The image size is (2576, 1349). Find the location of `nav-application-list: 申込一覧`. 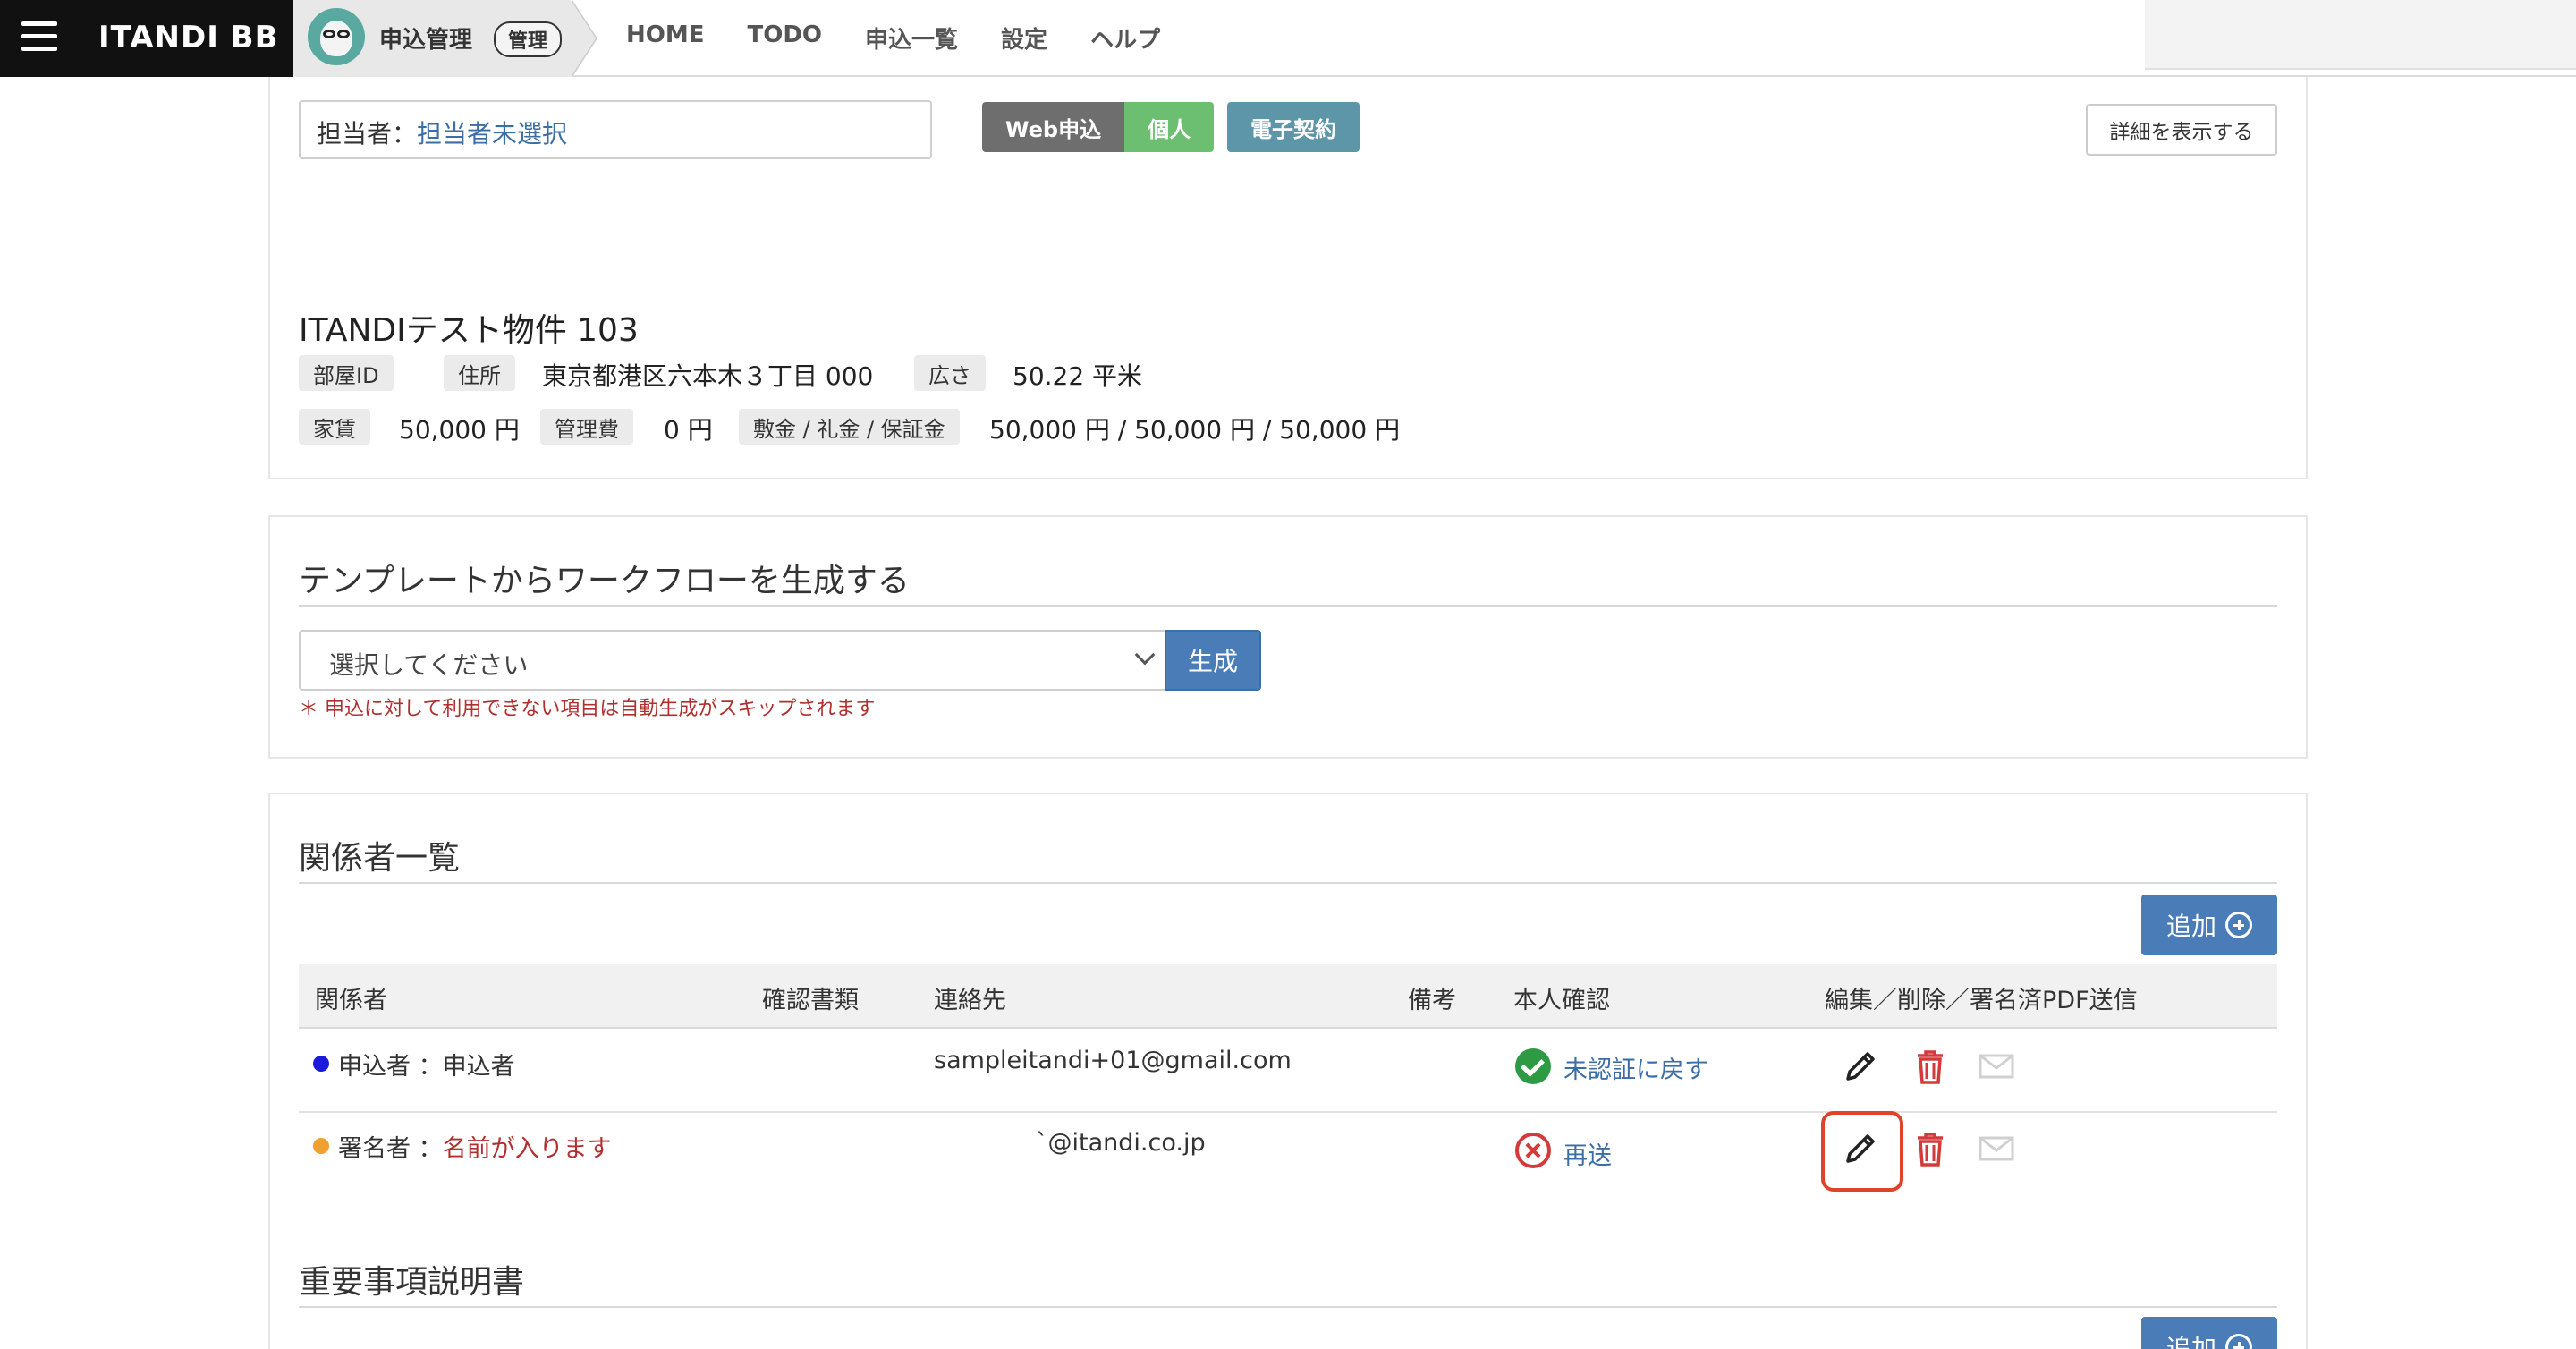

nav-application-list: 申込一覧 is located at coordinates (911, 38).